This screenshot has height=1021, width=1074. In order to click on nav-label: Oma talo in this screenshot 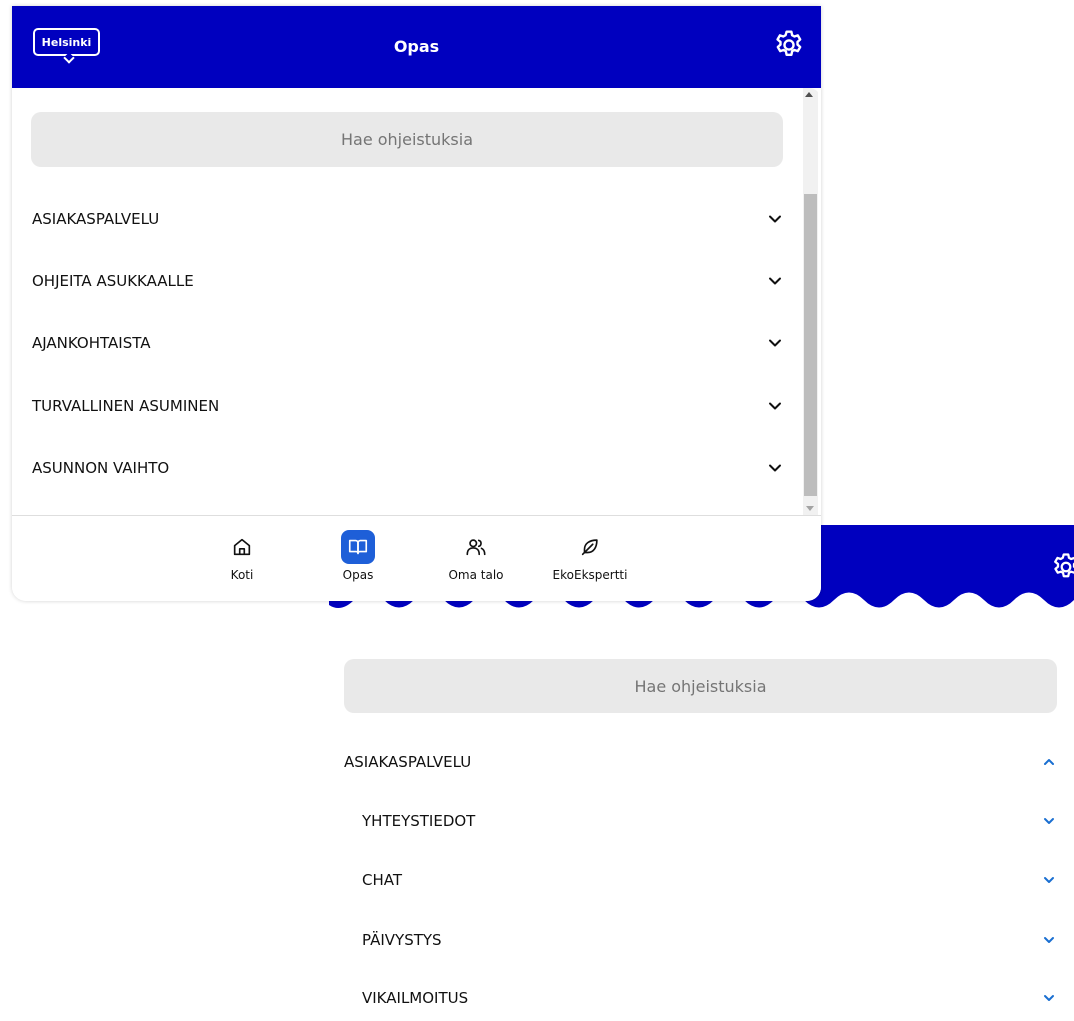, I will do `click(476, 575)`.